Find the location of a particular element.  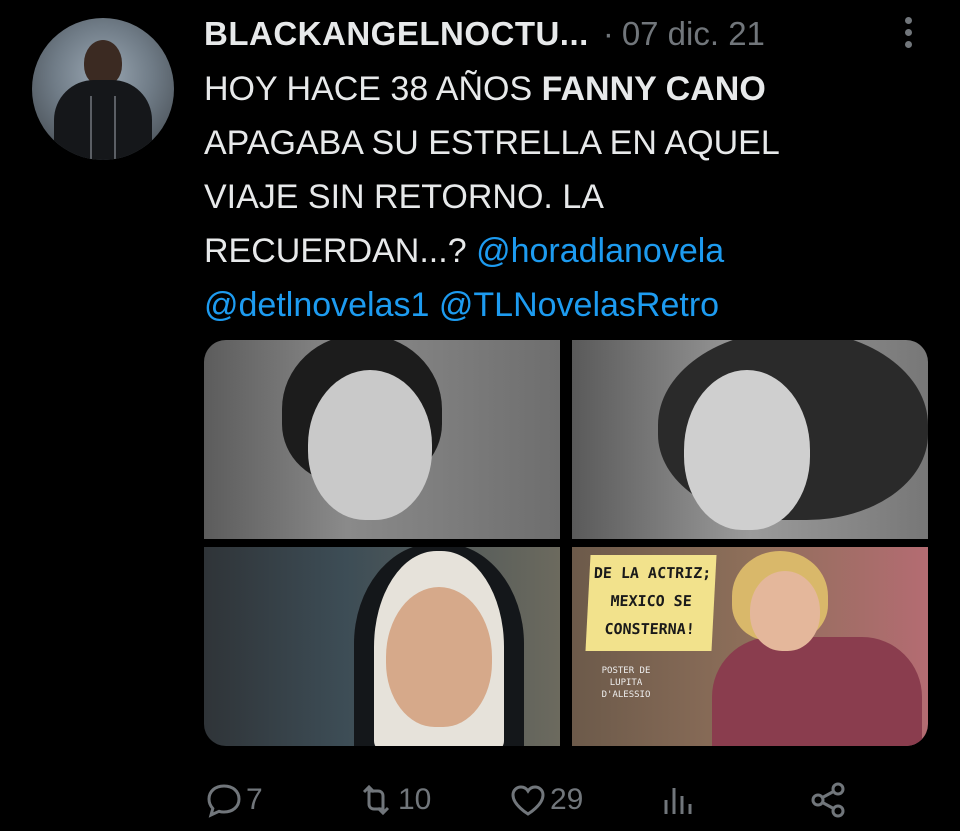

share-button is located at coordinates (828, 800).